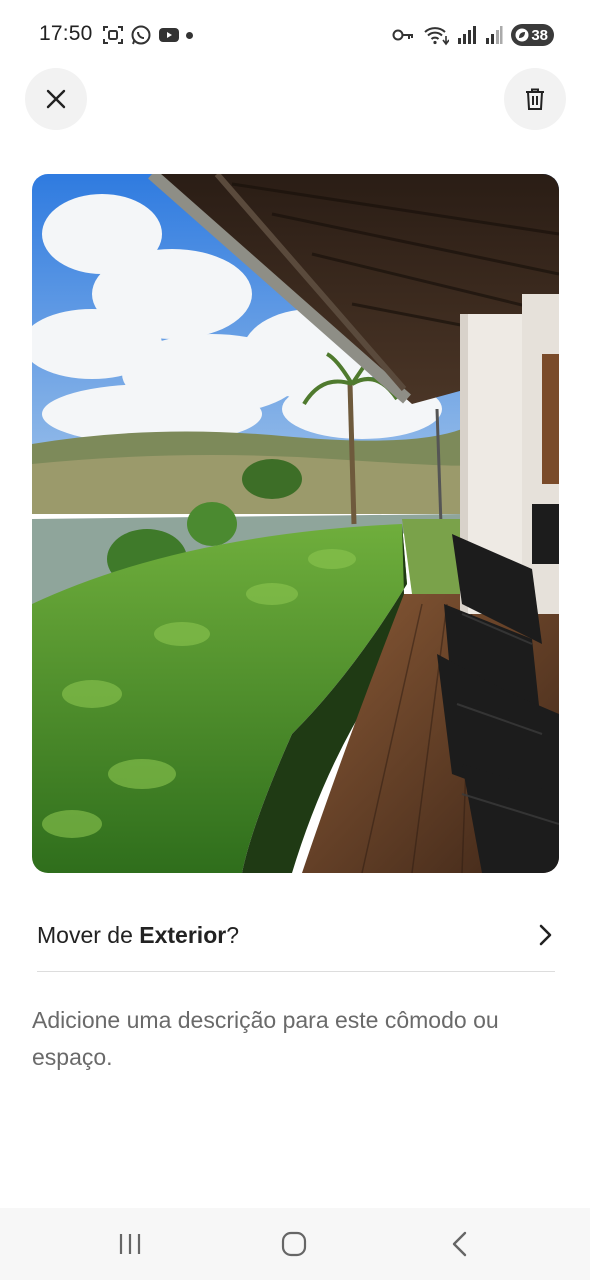 The height and width of the screenshot is (1280, 590). What do you see at coordinates (183, 934) in the screenshot?
I see `move-room-name: Exterior` at bounding box center [183, 934].